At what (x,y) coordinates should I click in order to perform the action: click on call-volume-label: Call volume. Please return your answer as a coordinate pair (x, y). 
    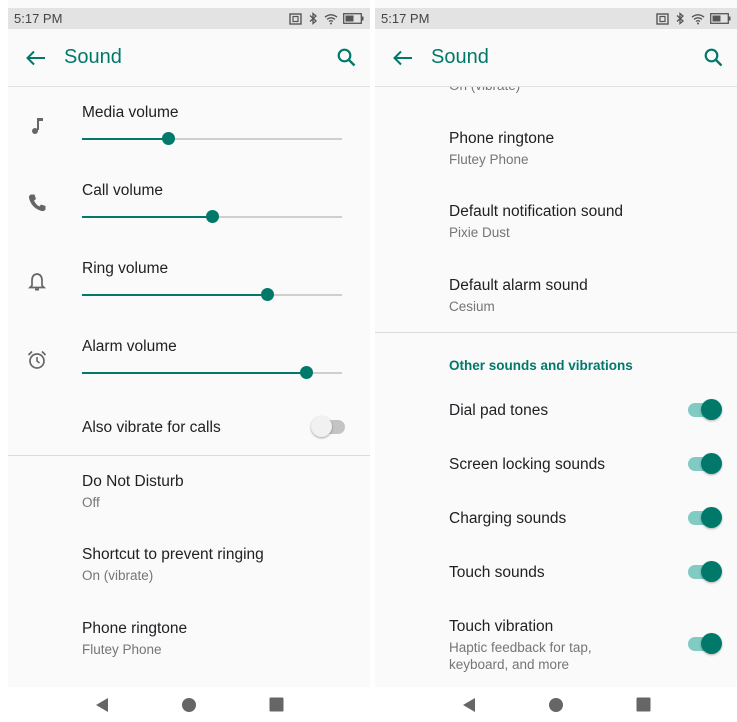
    Looking at the image, I should click on (122, 190).